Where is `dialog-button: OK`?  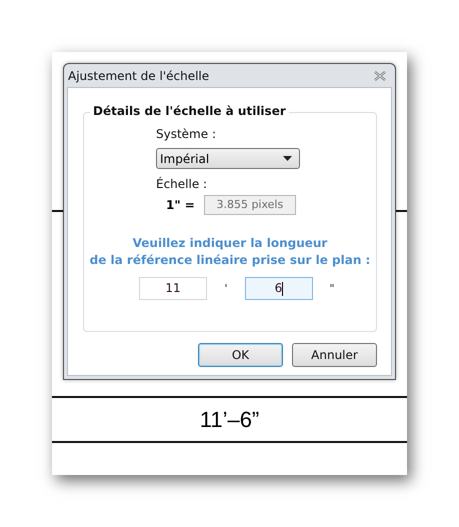 dialog-button: OK is located at coordinates (240, 355).